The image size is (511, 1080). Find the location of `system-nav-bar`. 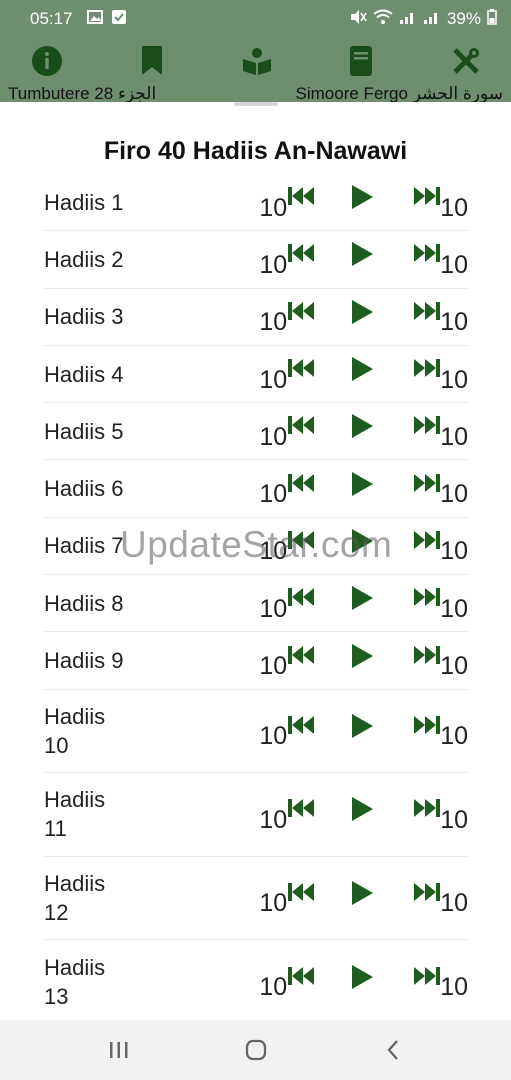

system-nav-bar is located at coordinates (255, 1050).